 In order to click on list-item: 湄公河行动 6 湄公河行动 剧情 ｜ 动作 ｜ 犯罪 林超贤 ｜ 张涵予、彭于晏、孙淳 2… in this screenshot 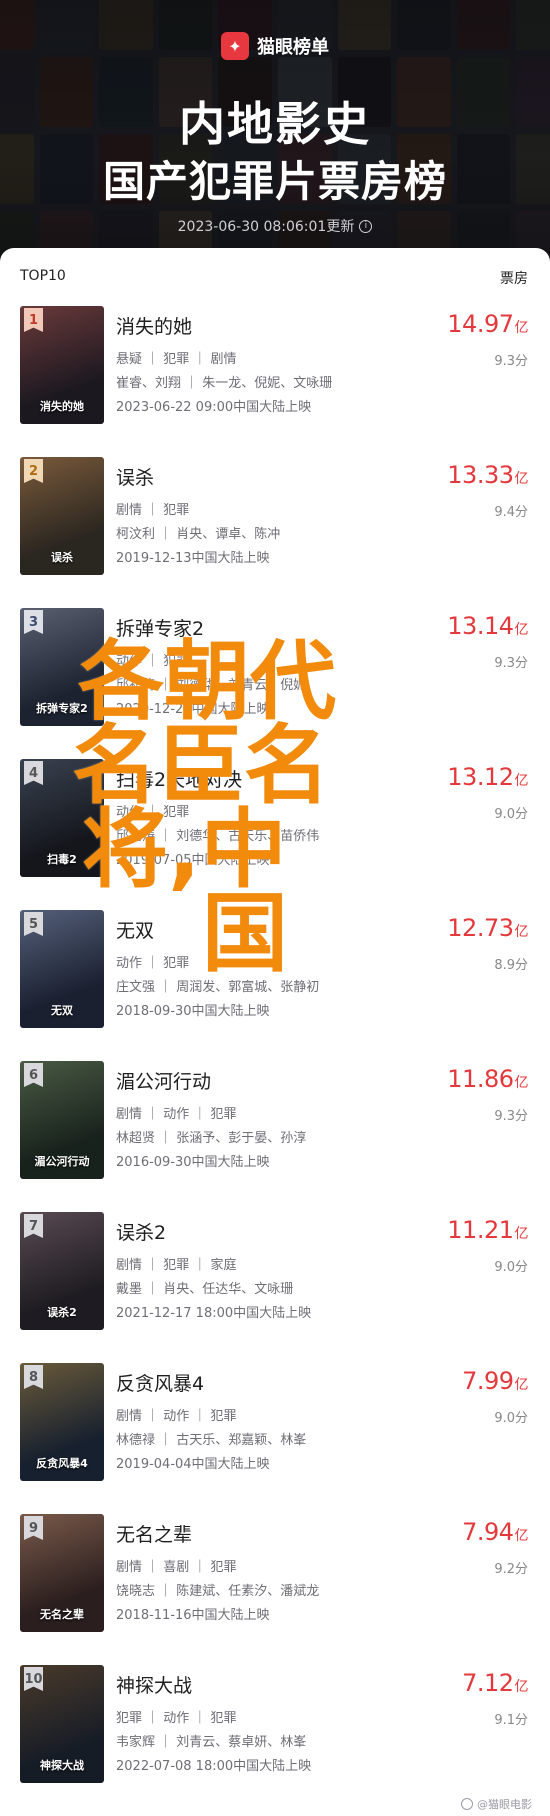, I will do `click(275, 1128)`.